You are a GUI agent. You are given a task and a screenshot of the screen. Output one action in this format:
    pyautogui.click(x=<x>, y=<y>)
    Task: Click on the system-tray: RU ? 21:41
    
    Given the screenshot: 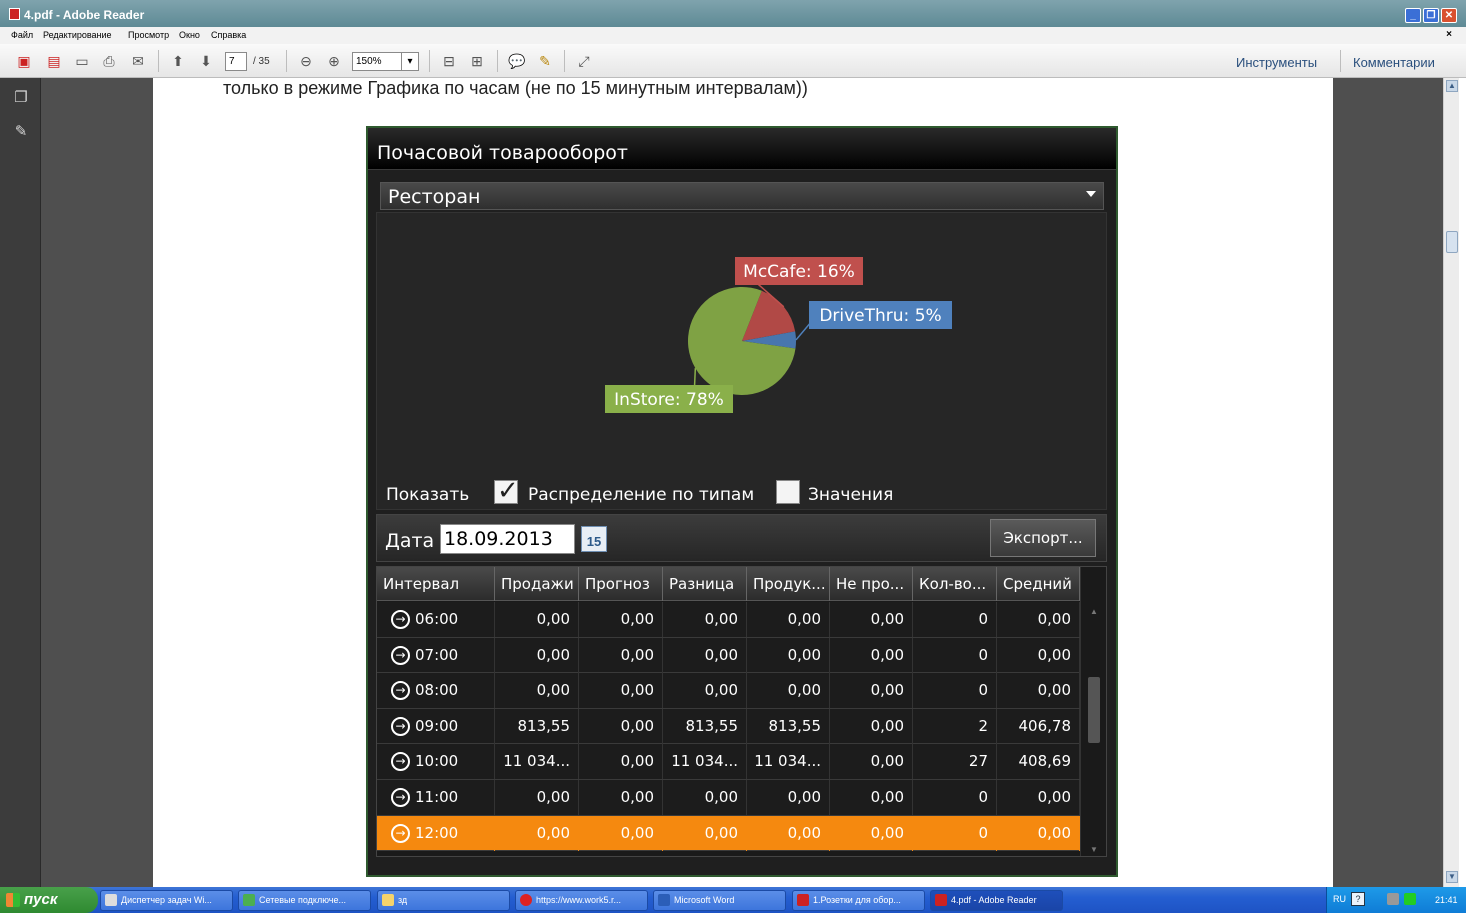 What is the action you would take?
    pyautogui.click(x=1396, y=900)
    